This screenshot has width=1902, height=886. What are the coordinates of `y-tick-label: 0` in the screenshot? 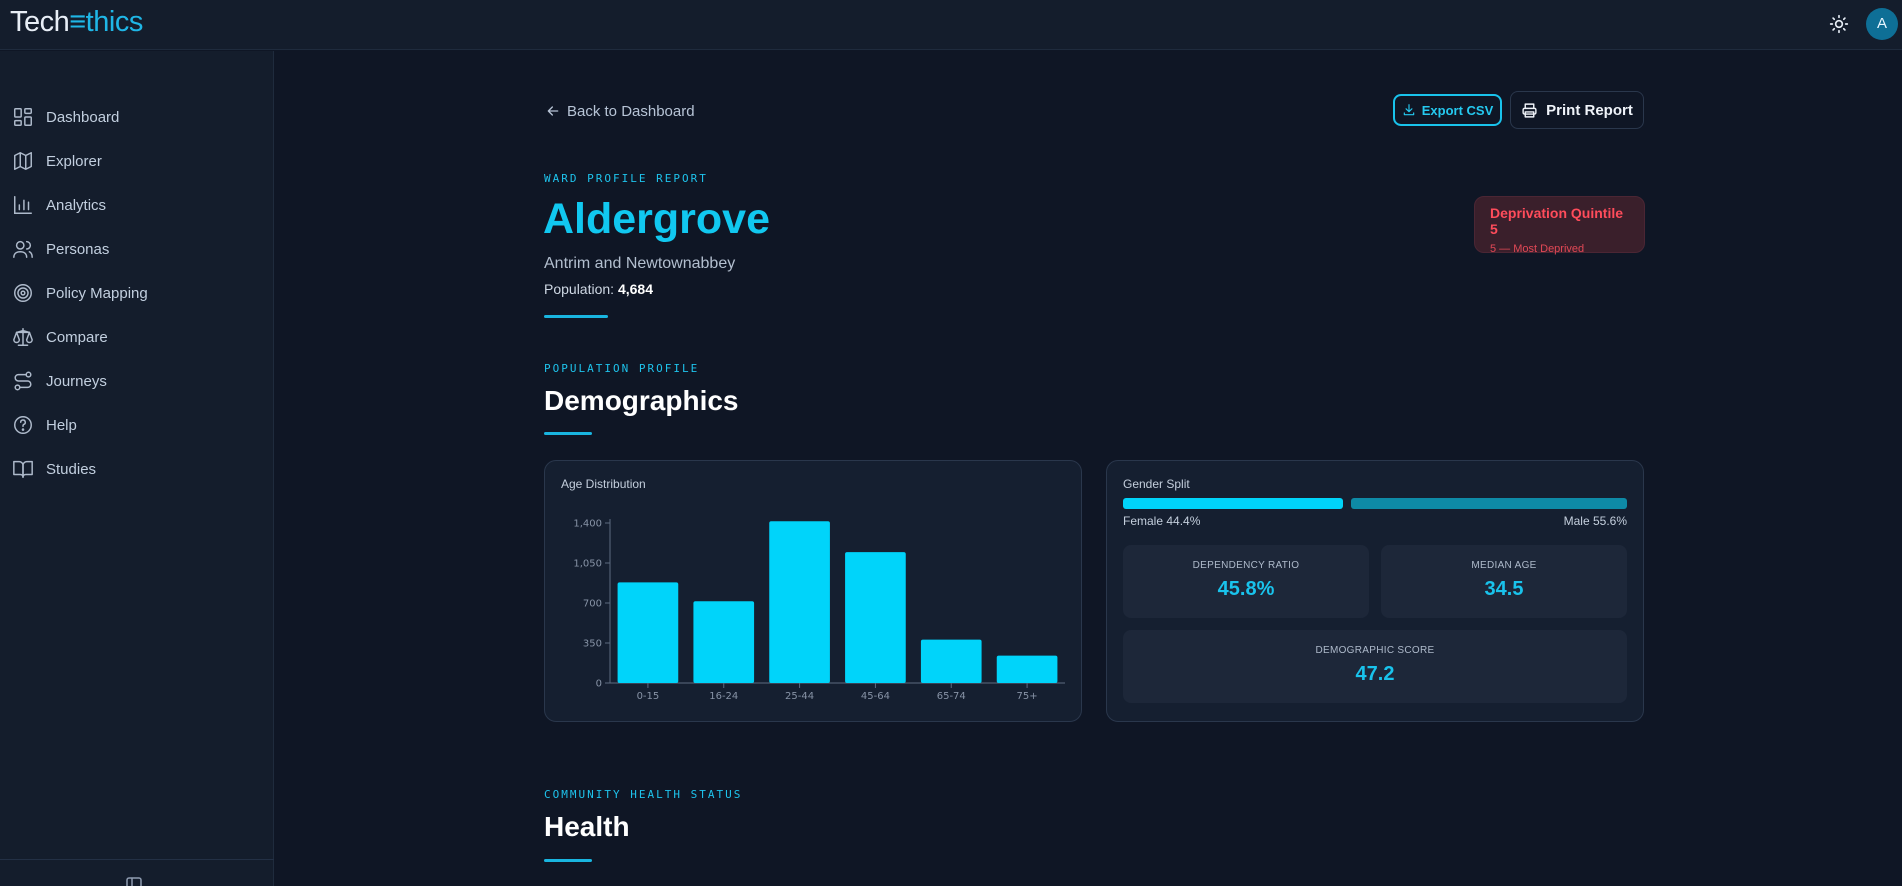 It's located at (599, 684).